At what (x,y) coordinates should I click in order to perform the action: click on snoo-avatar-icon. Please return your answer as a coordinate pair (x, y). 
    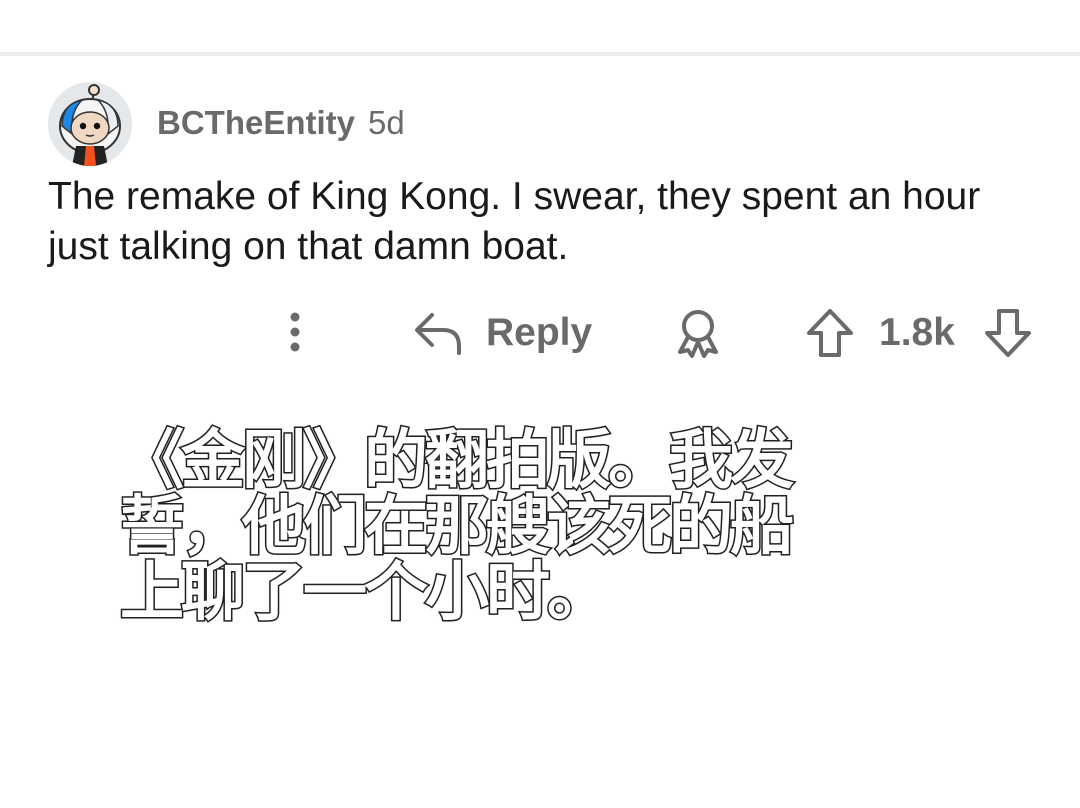
    Looking at the image, I should click on (90, 124).